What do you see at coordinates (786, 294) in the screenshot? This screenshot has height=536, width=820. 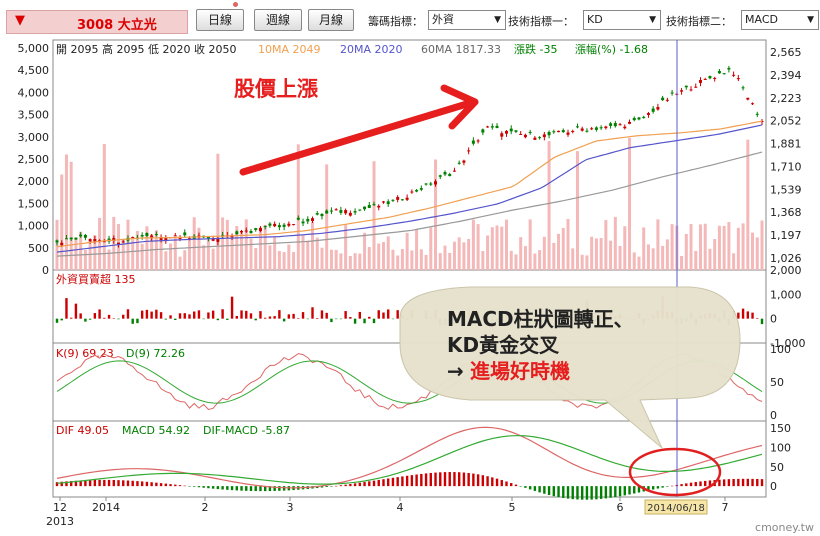 I see `foreign-tick-label: 1,000` at bounding box center [786, 294].